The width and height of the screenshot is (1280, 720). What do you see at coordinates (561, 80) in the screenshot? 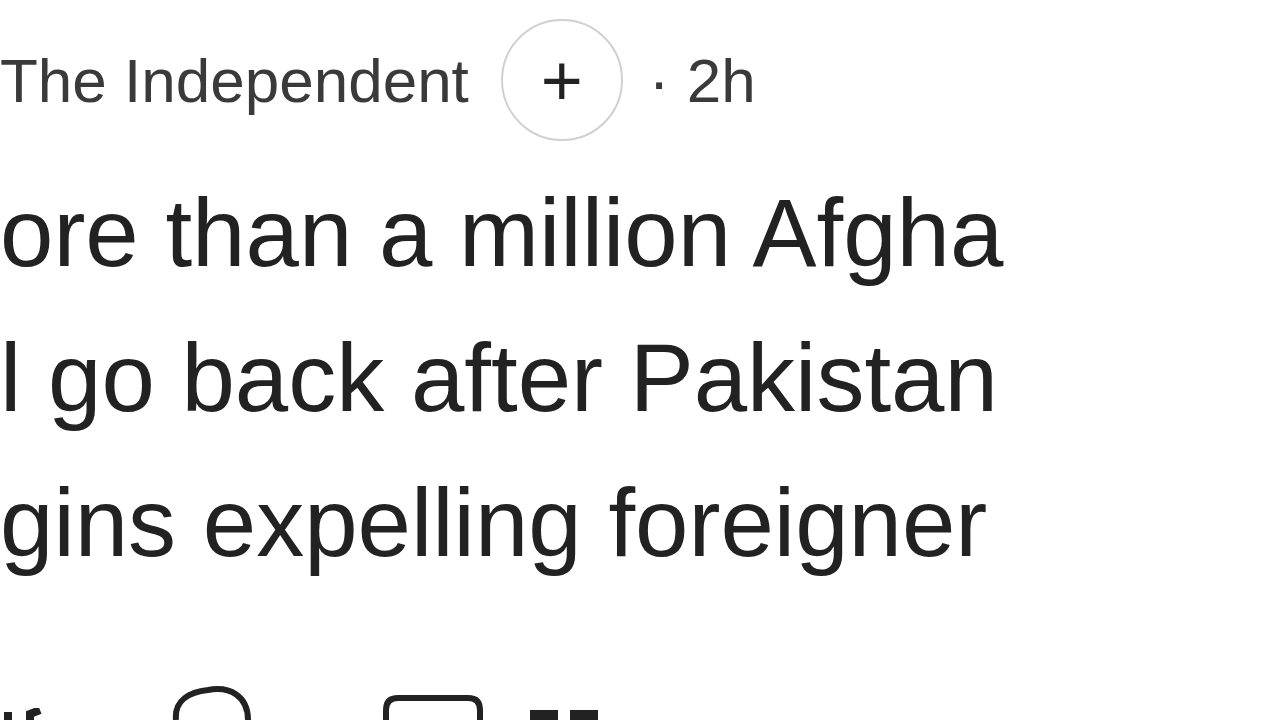
I see `follow-button: +` at bounding box center [561, 80].